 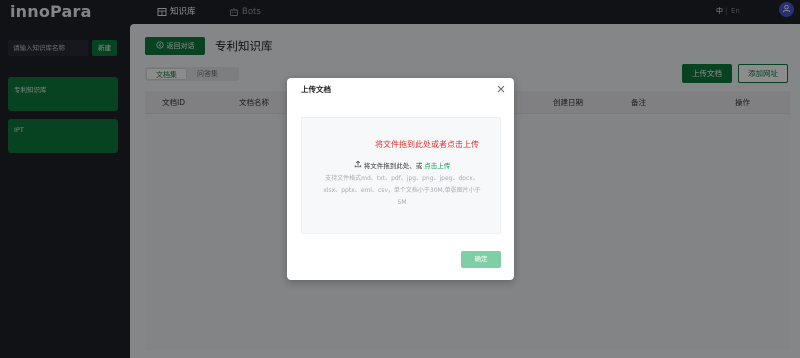 I want to click on upload-icon, so click(x=358, y=165).